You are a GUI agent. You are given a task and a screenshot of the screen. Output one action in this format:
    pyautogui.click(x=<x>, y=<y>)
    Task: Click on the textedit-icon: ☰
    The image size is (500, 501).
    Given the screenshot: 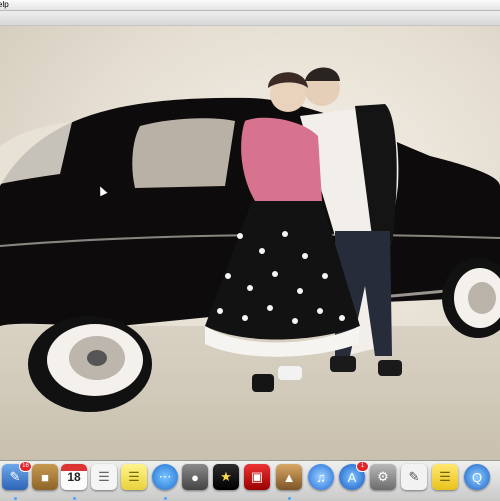 What is the action you would take?
    pyautogui.click(x=104, y=477)
    